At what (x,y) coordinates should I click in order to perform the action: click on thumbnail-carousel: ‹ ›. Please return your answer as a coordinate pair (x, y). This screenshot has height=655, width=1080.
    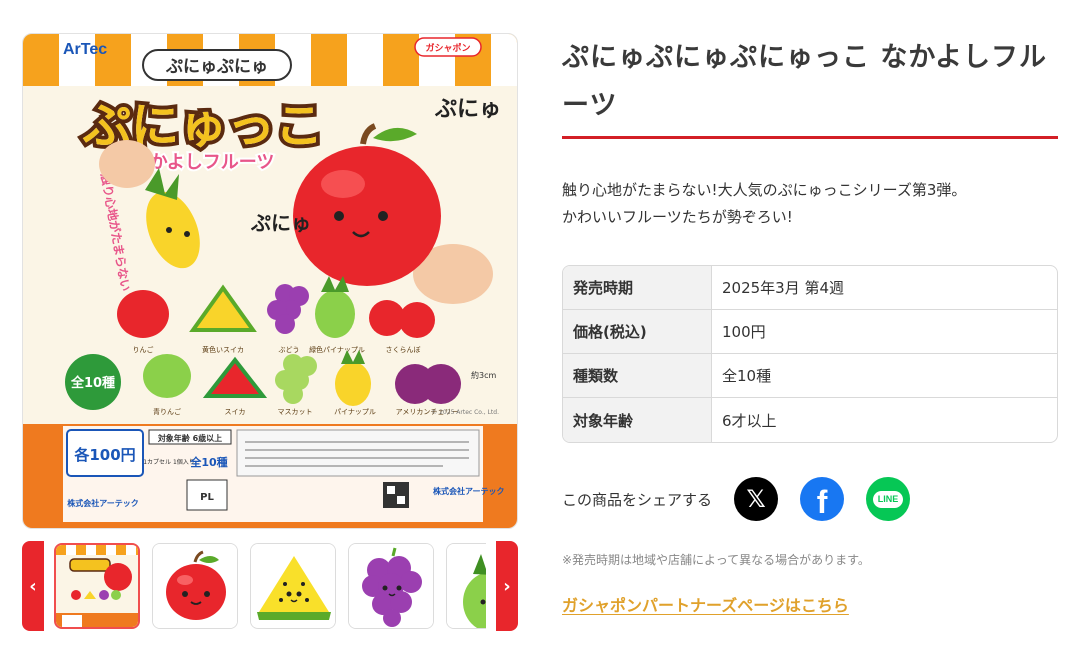
    Looking at the image, I should click on (270, 586).